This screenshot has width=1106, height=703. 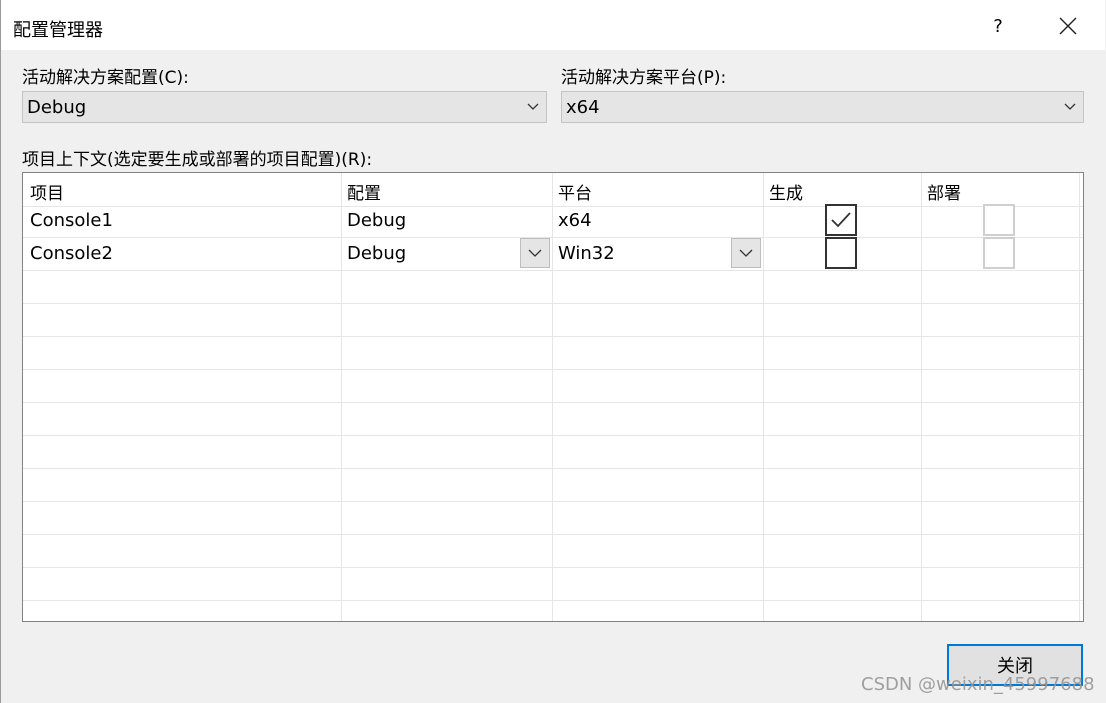 I want to click on column-header-build: 生成, so click(x=786, y=191).